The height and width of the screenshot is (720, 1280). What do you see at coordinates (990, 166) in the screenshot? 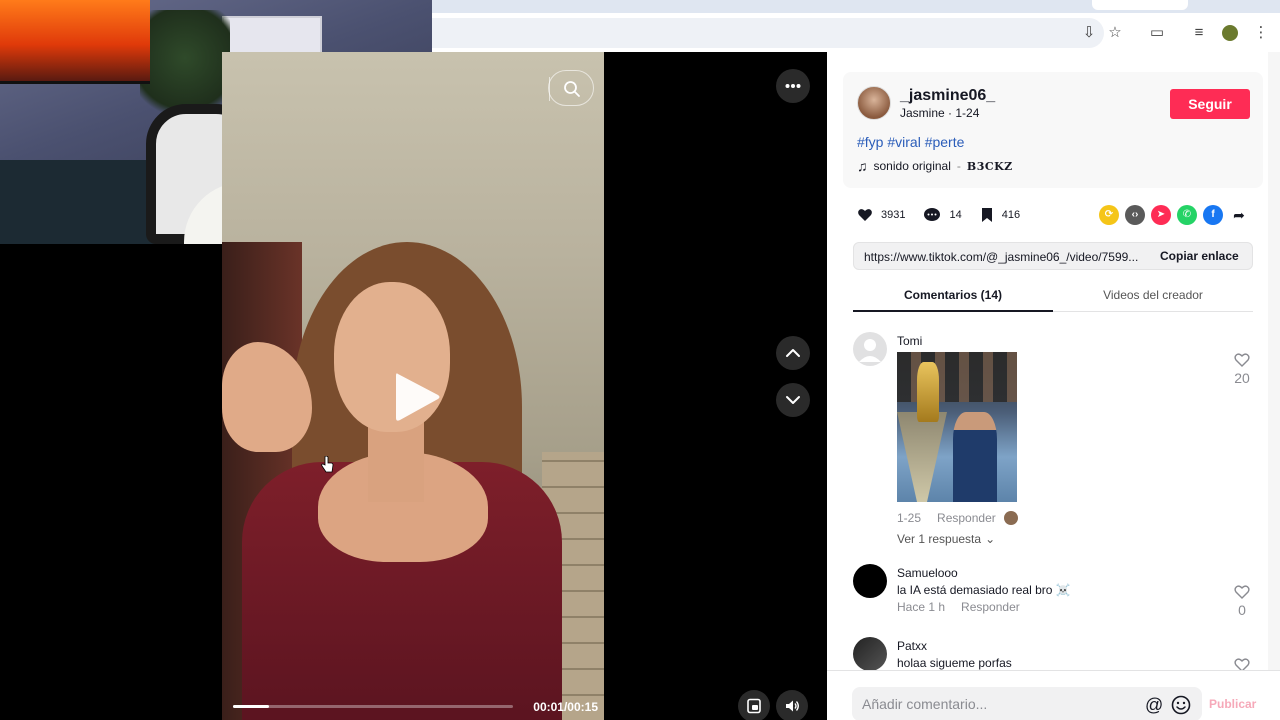
I see `music-artist: B3CKZ` at bounding box center [990, 166].